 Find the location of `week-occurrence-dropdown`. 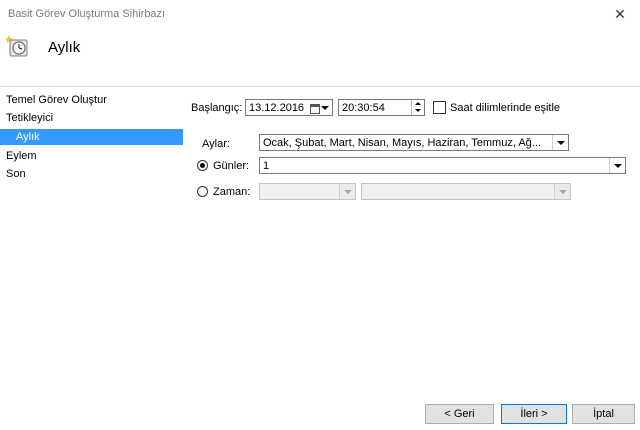

week-occurrence-dropdown is located at coordinates (307, 191).